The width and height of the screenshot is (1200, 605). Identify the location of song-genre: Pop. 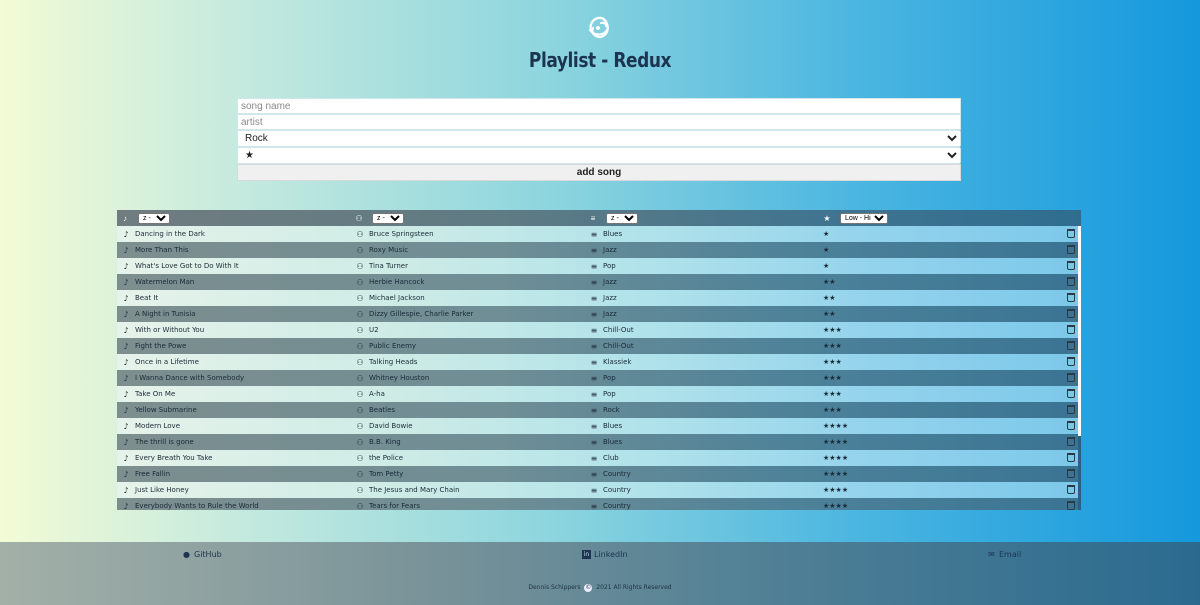
(609, 378).